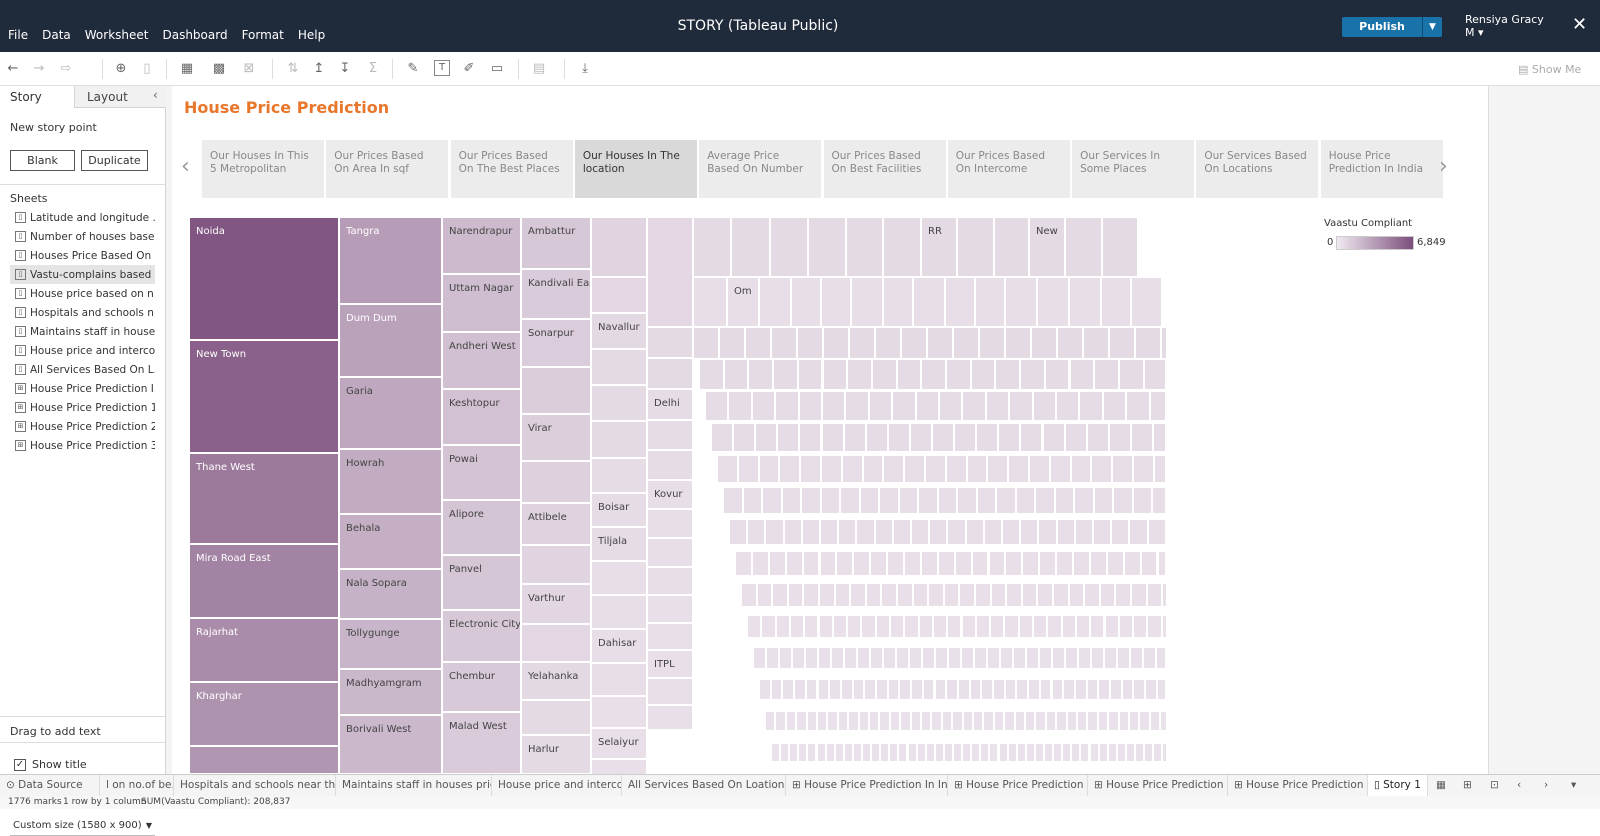 This screenshot has height=836, width=1600. I want to click on treemap-cell: Uttam Nagar, so click(481, 303).